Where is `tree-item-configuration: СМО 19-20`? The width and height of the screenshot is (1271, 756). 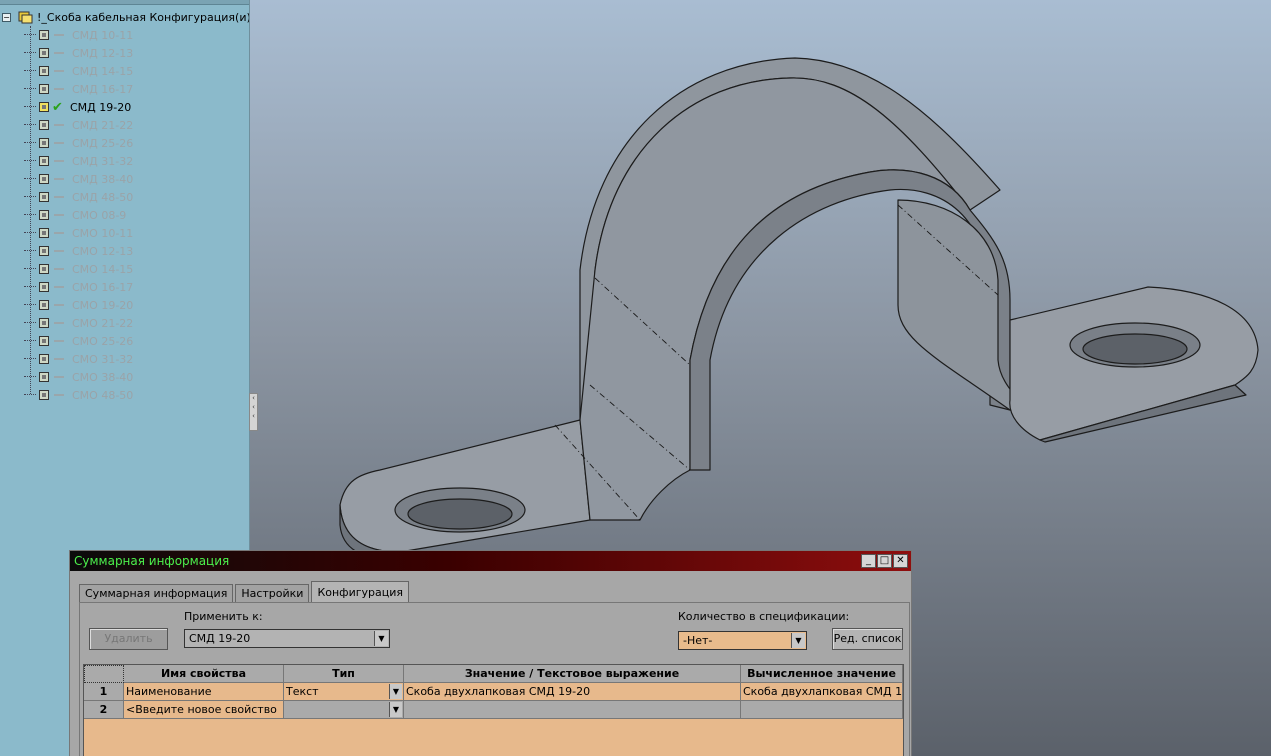 tree-item-configuration: СМО 19-20 is located at coordinates (79, 305).